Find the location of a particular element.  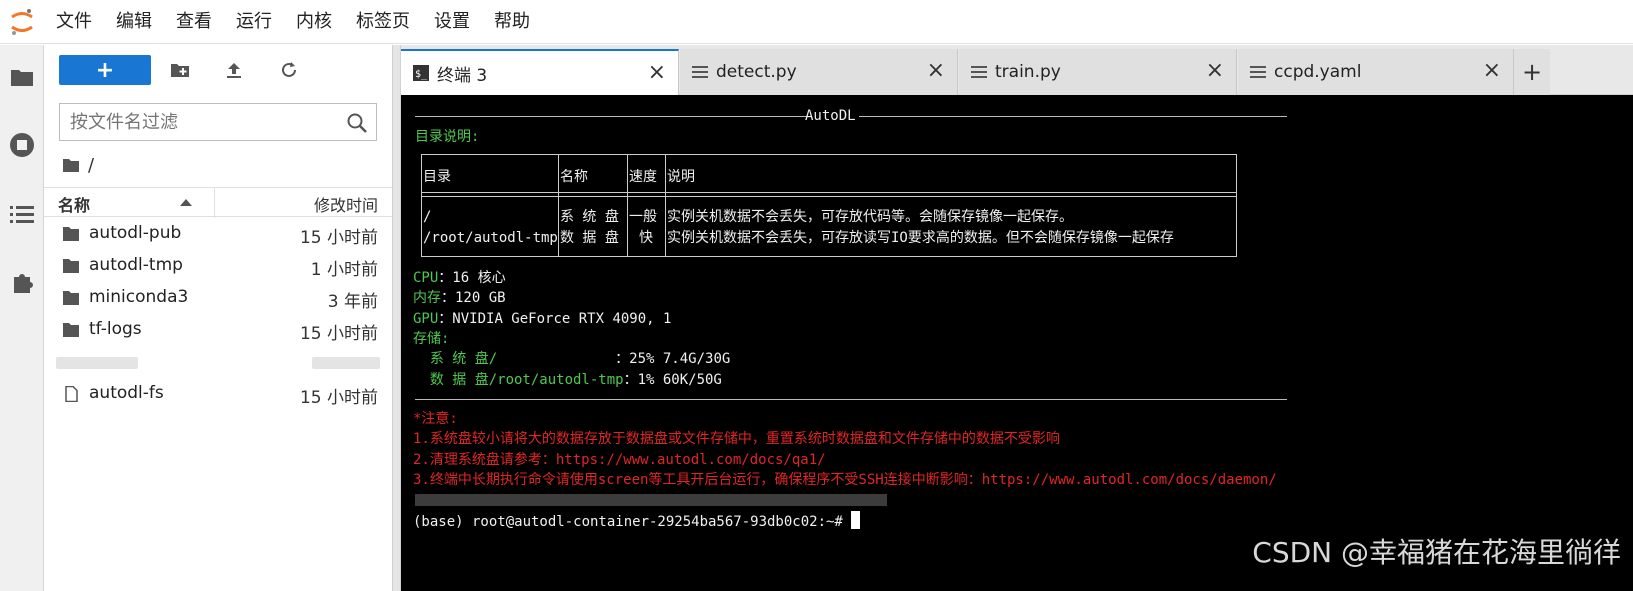

menu-run: 运行 is located at coordinates (254, 22).